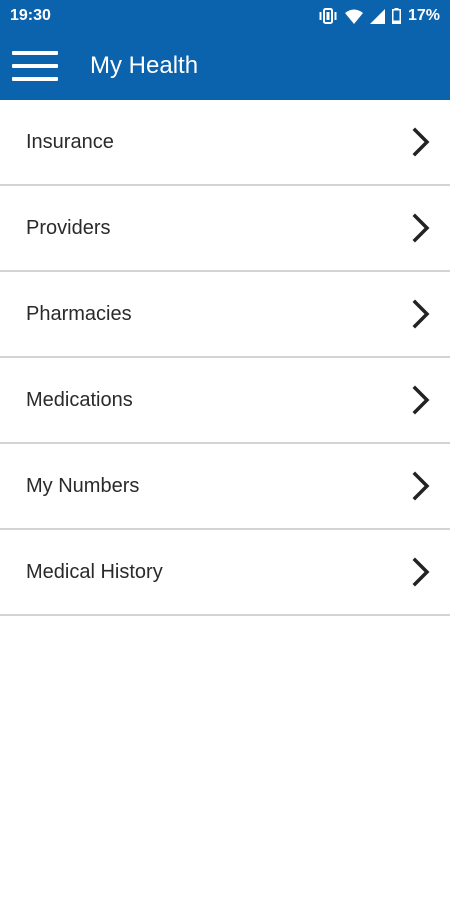 This screenshot has height=900, width=450. I want to click on menu-item-medications: Medications, so click(225, 401).